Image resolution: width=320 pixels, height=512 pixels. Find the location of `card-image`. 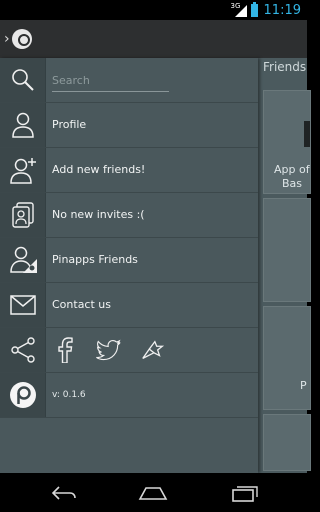

card-image is located at coordinates (307, 134).